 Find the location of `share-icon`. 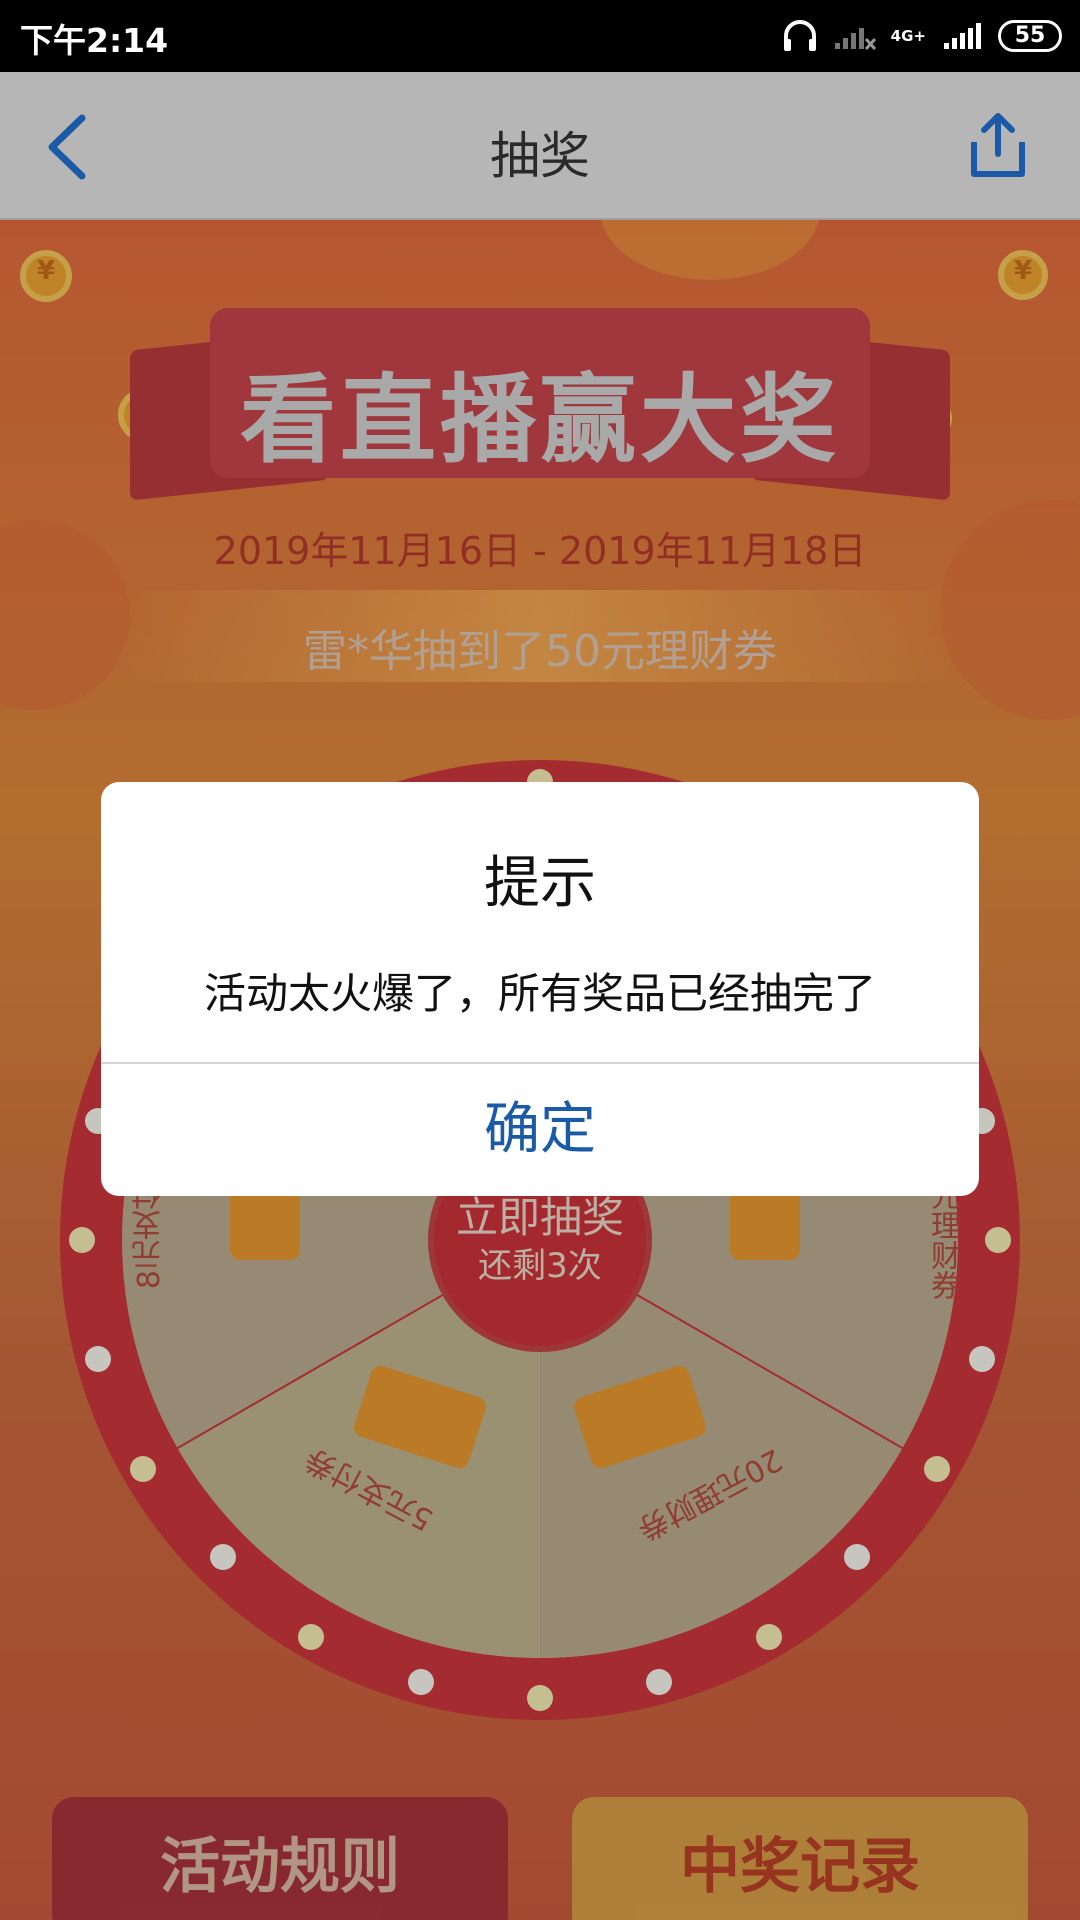

share-icon is located at coordinates (998, 145).